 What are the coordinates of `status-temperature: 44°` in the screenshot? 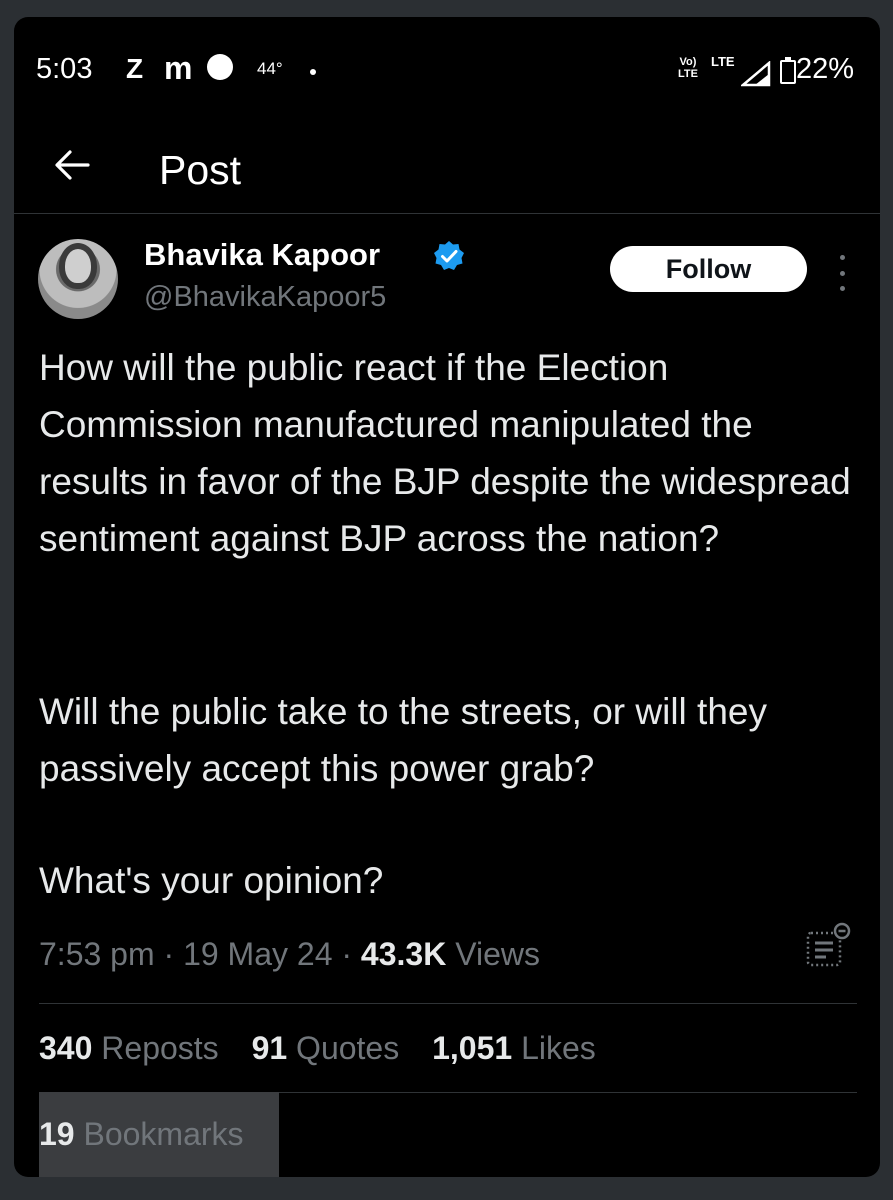 It's located at (270, 68).